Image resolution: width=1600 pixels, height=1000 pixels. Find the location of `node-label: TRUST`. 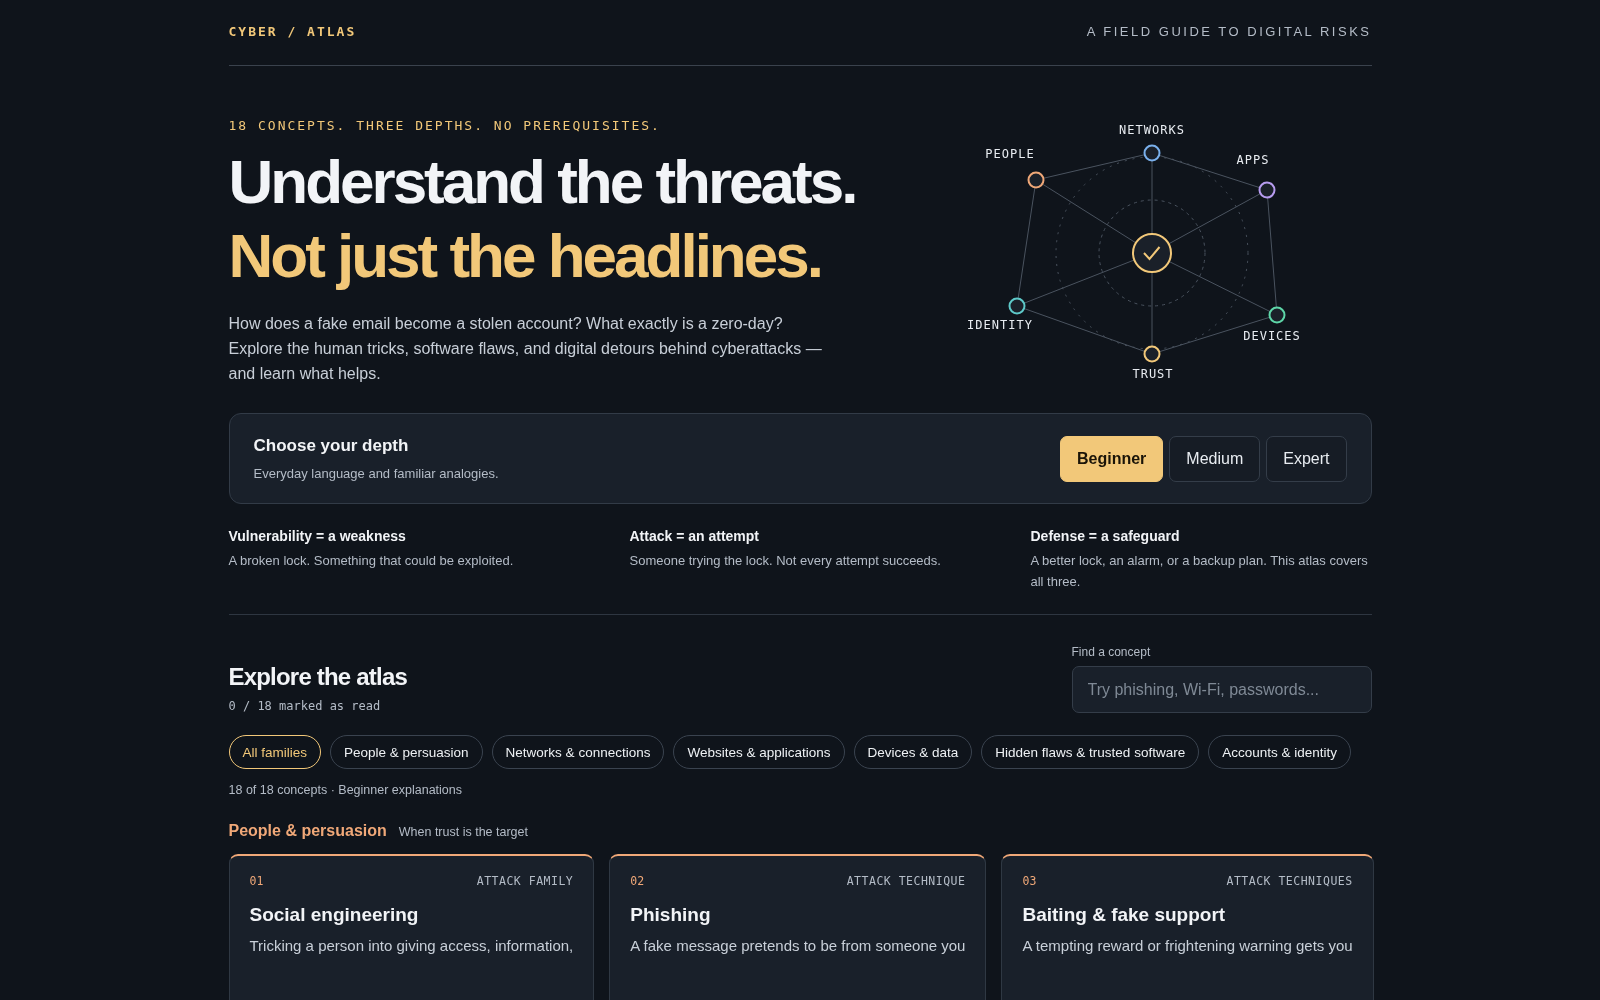

node-label: TRUST is located at coordinates (1152, 374).